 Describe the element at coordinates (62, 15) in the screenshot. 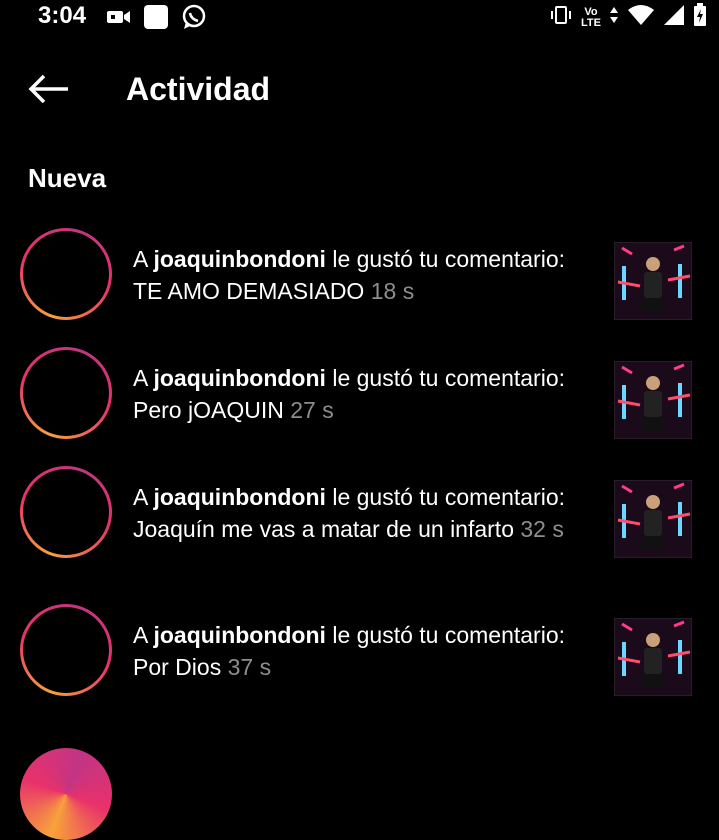

I see `status-time: 3:04` at that location.